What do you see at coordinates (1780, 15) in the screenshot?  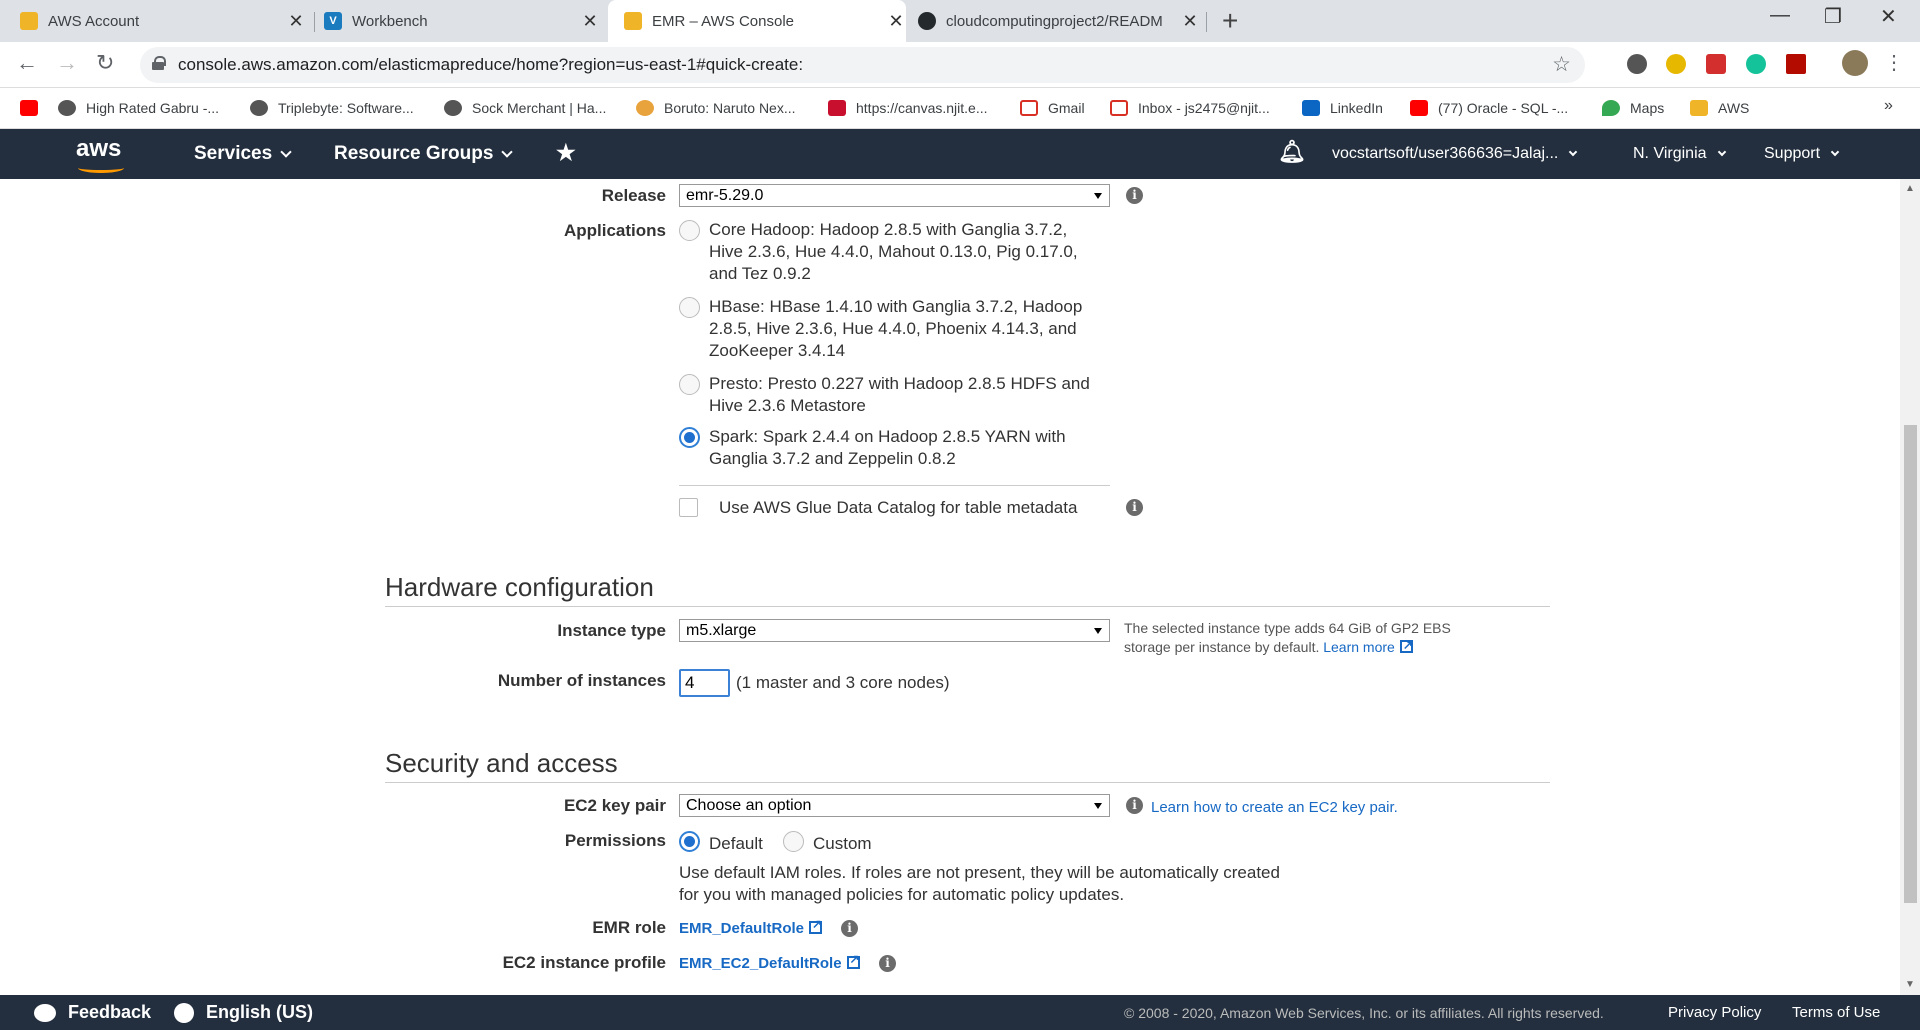 I see `minimize-icon: —` at bounding box center [1780, 15].